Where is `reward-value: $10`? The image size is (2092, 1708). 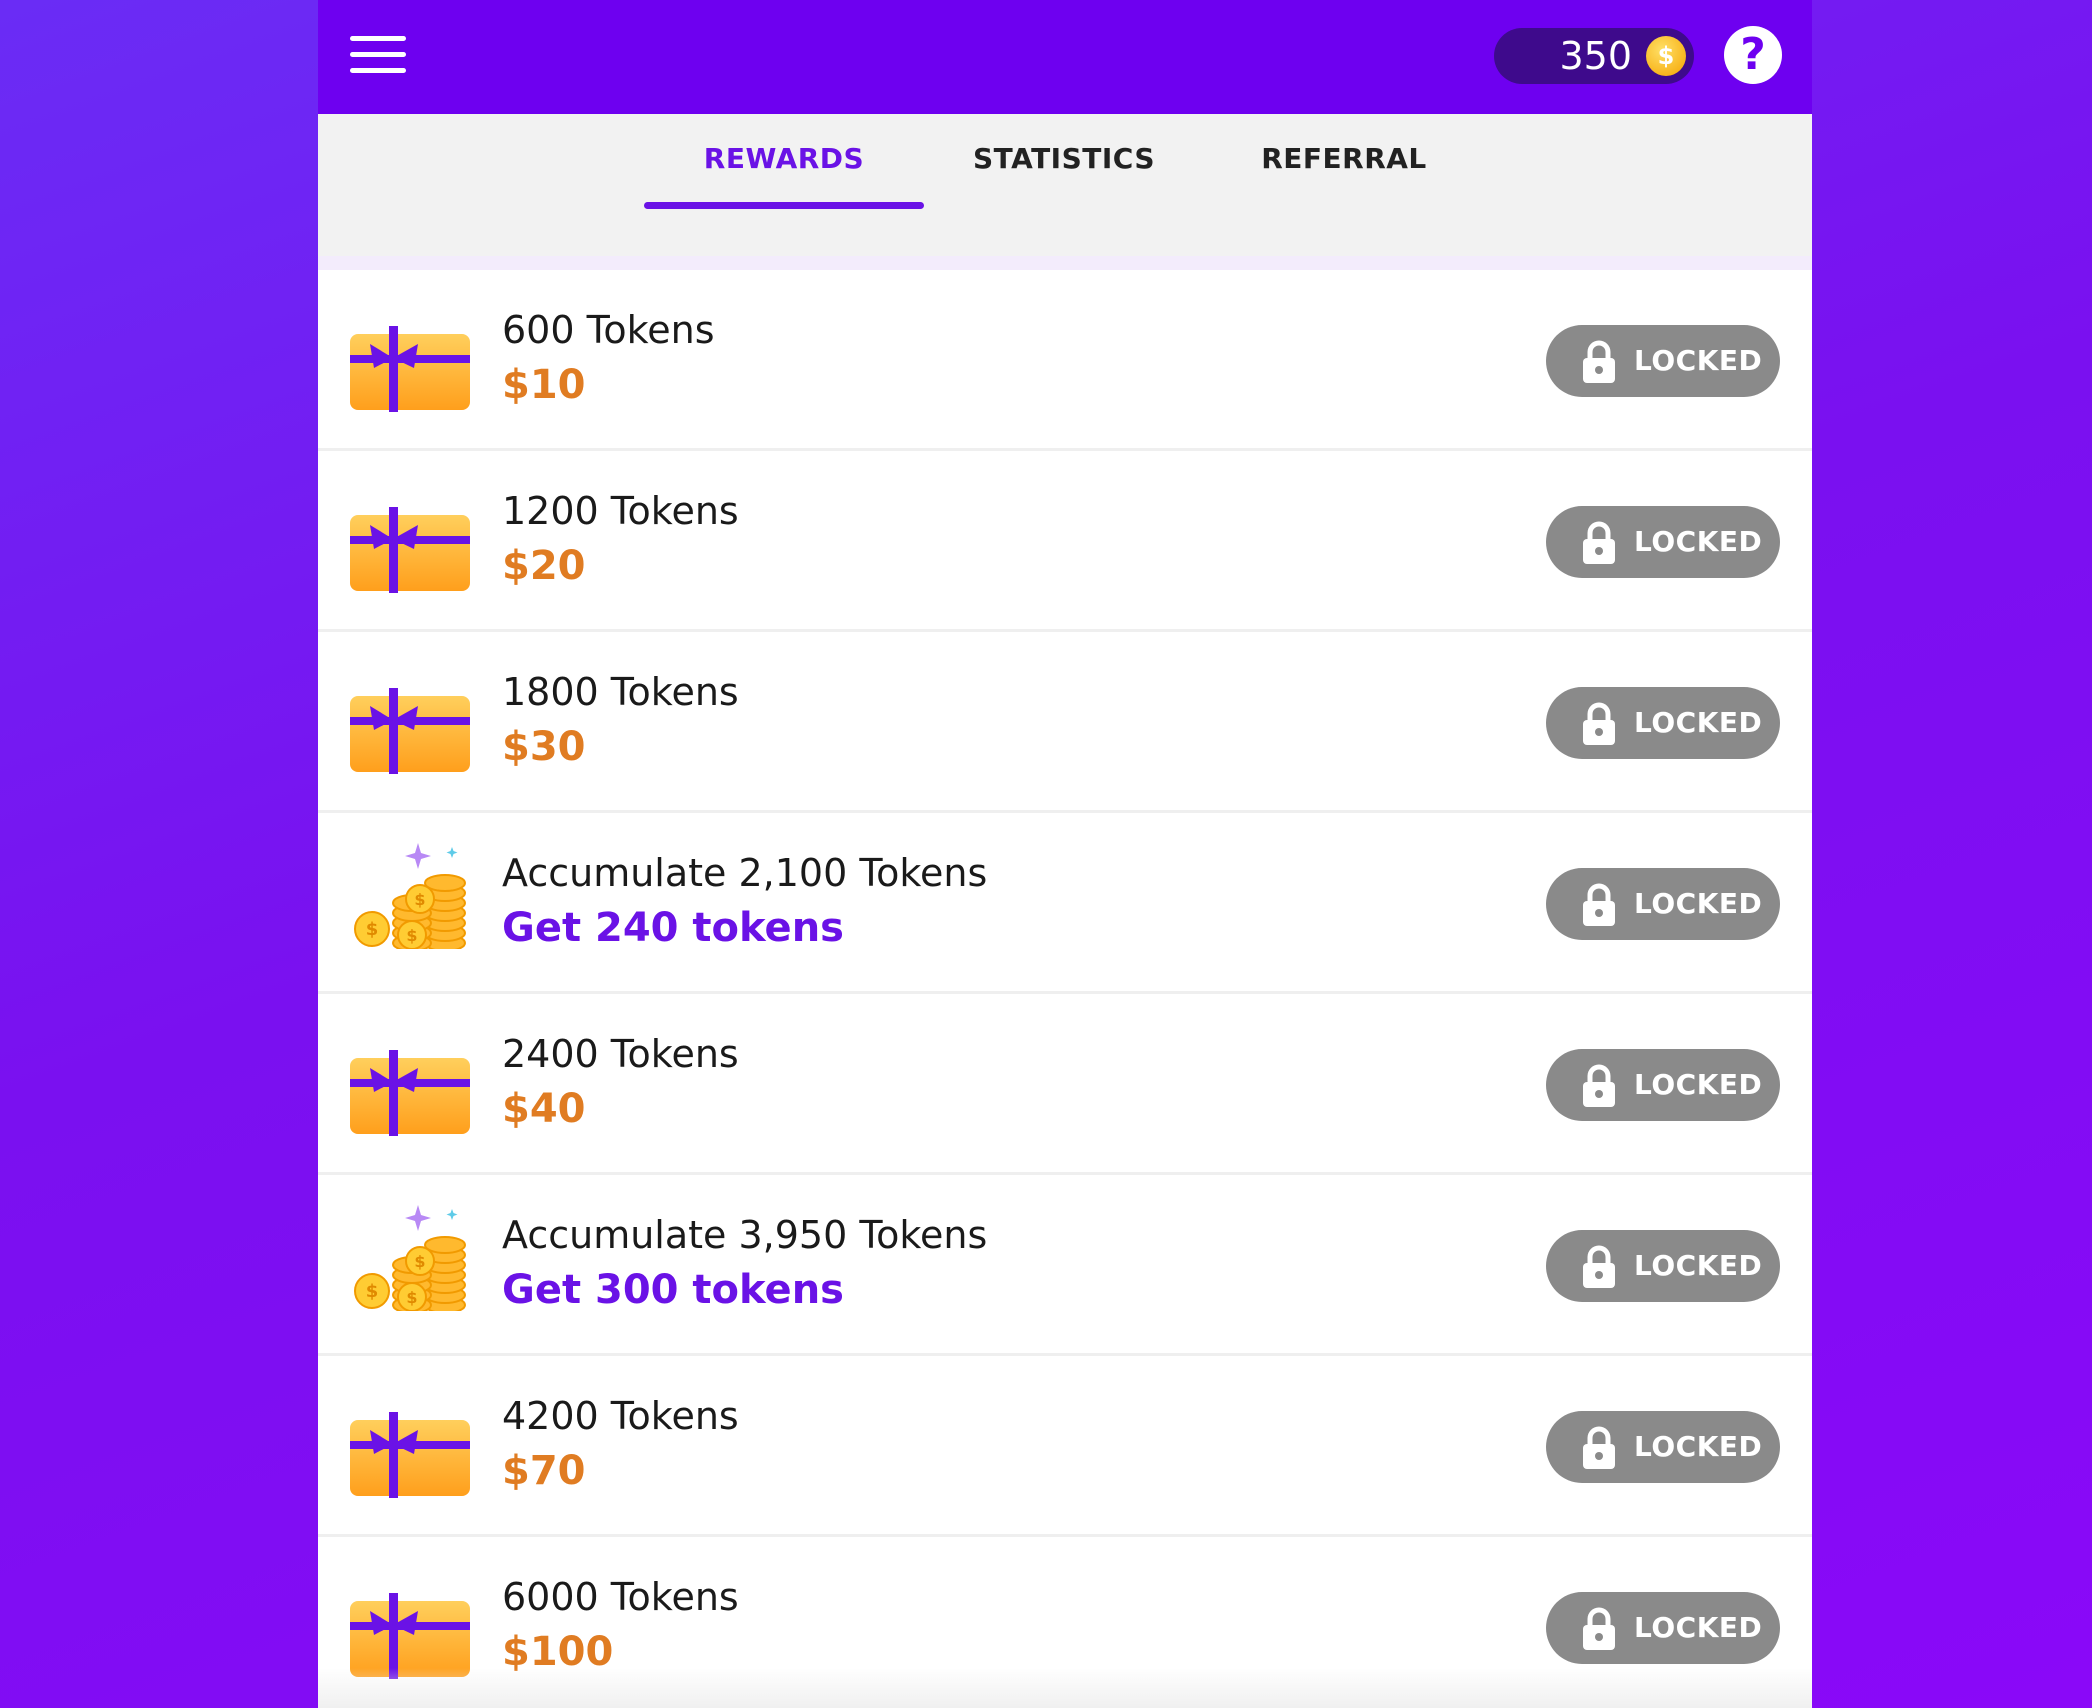 reward-value: $10 is located at coordinates (544, 385).